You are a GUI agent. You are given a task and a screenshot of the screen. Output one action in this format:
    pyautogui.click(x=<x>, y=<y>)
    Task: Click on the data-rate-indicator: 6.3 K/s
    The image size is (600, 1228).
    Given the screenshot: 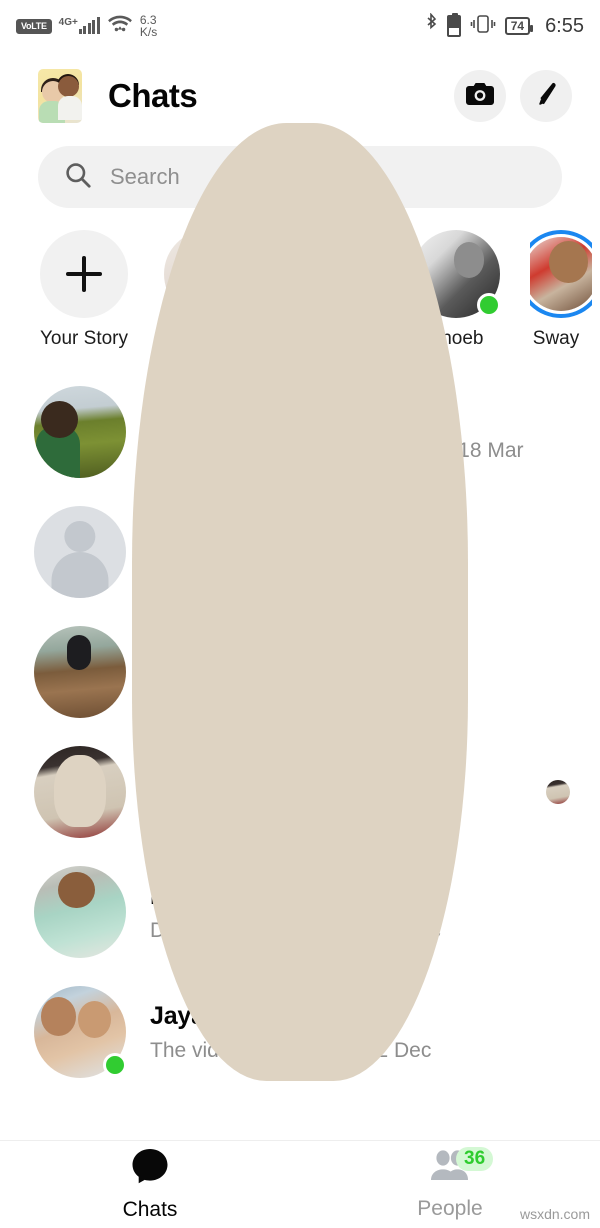 What is the action you would take?
    pyautogui.click(x=148, y=26)
    